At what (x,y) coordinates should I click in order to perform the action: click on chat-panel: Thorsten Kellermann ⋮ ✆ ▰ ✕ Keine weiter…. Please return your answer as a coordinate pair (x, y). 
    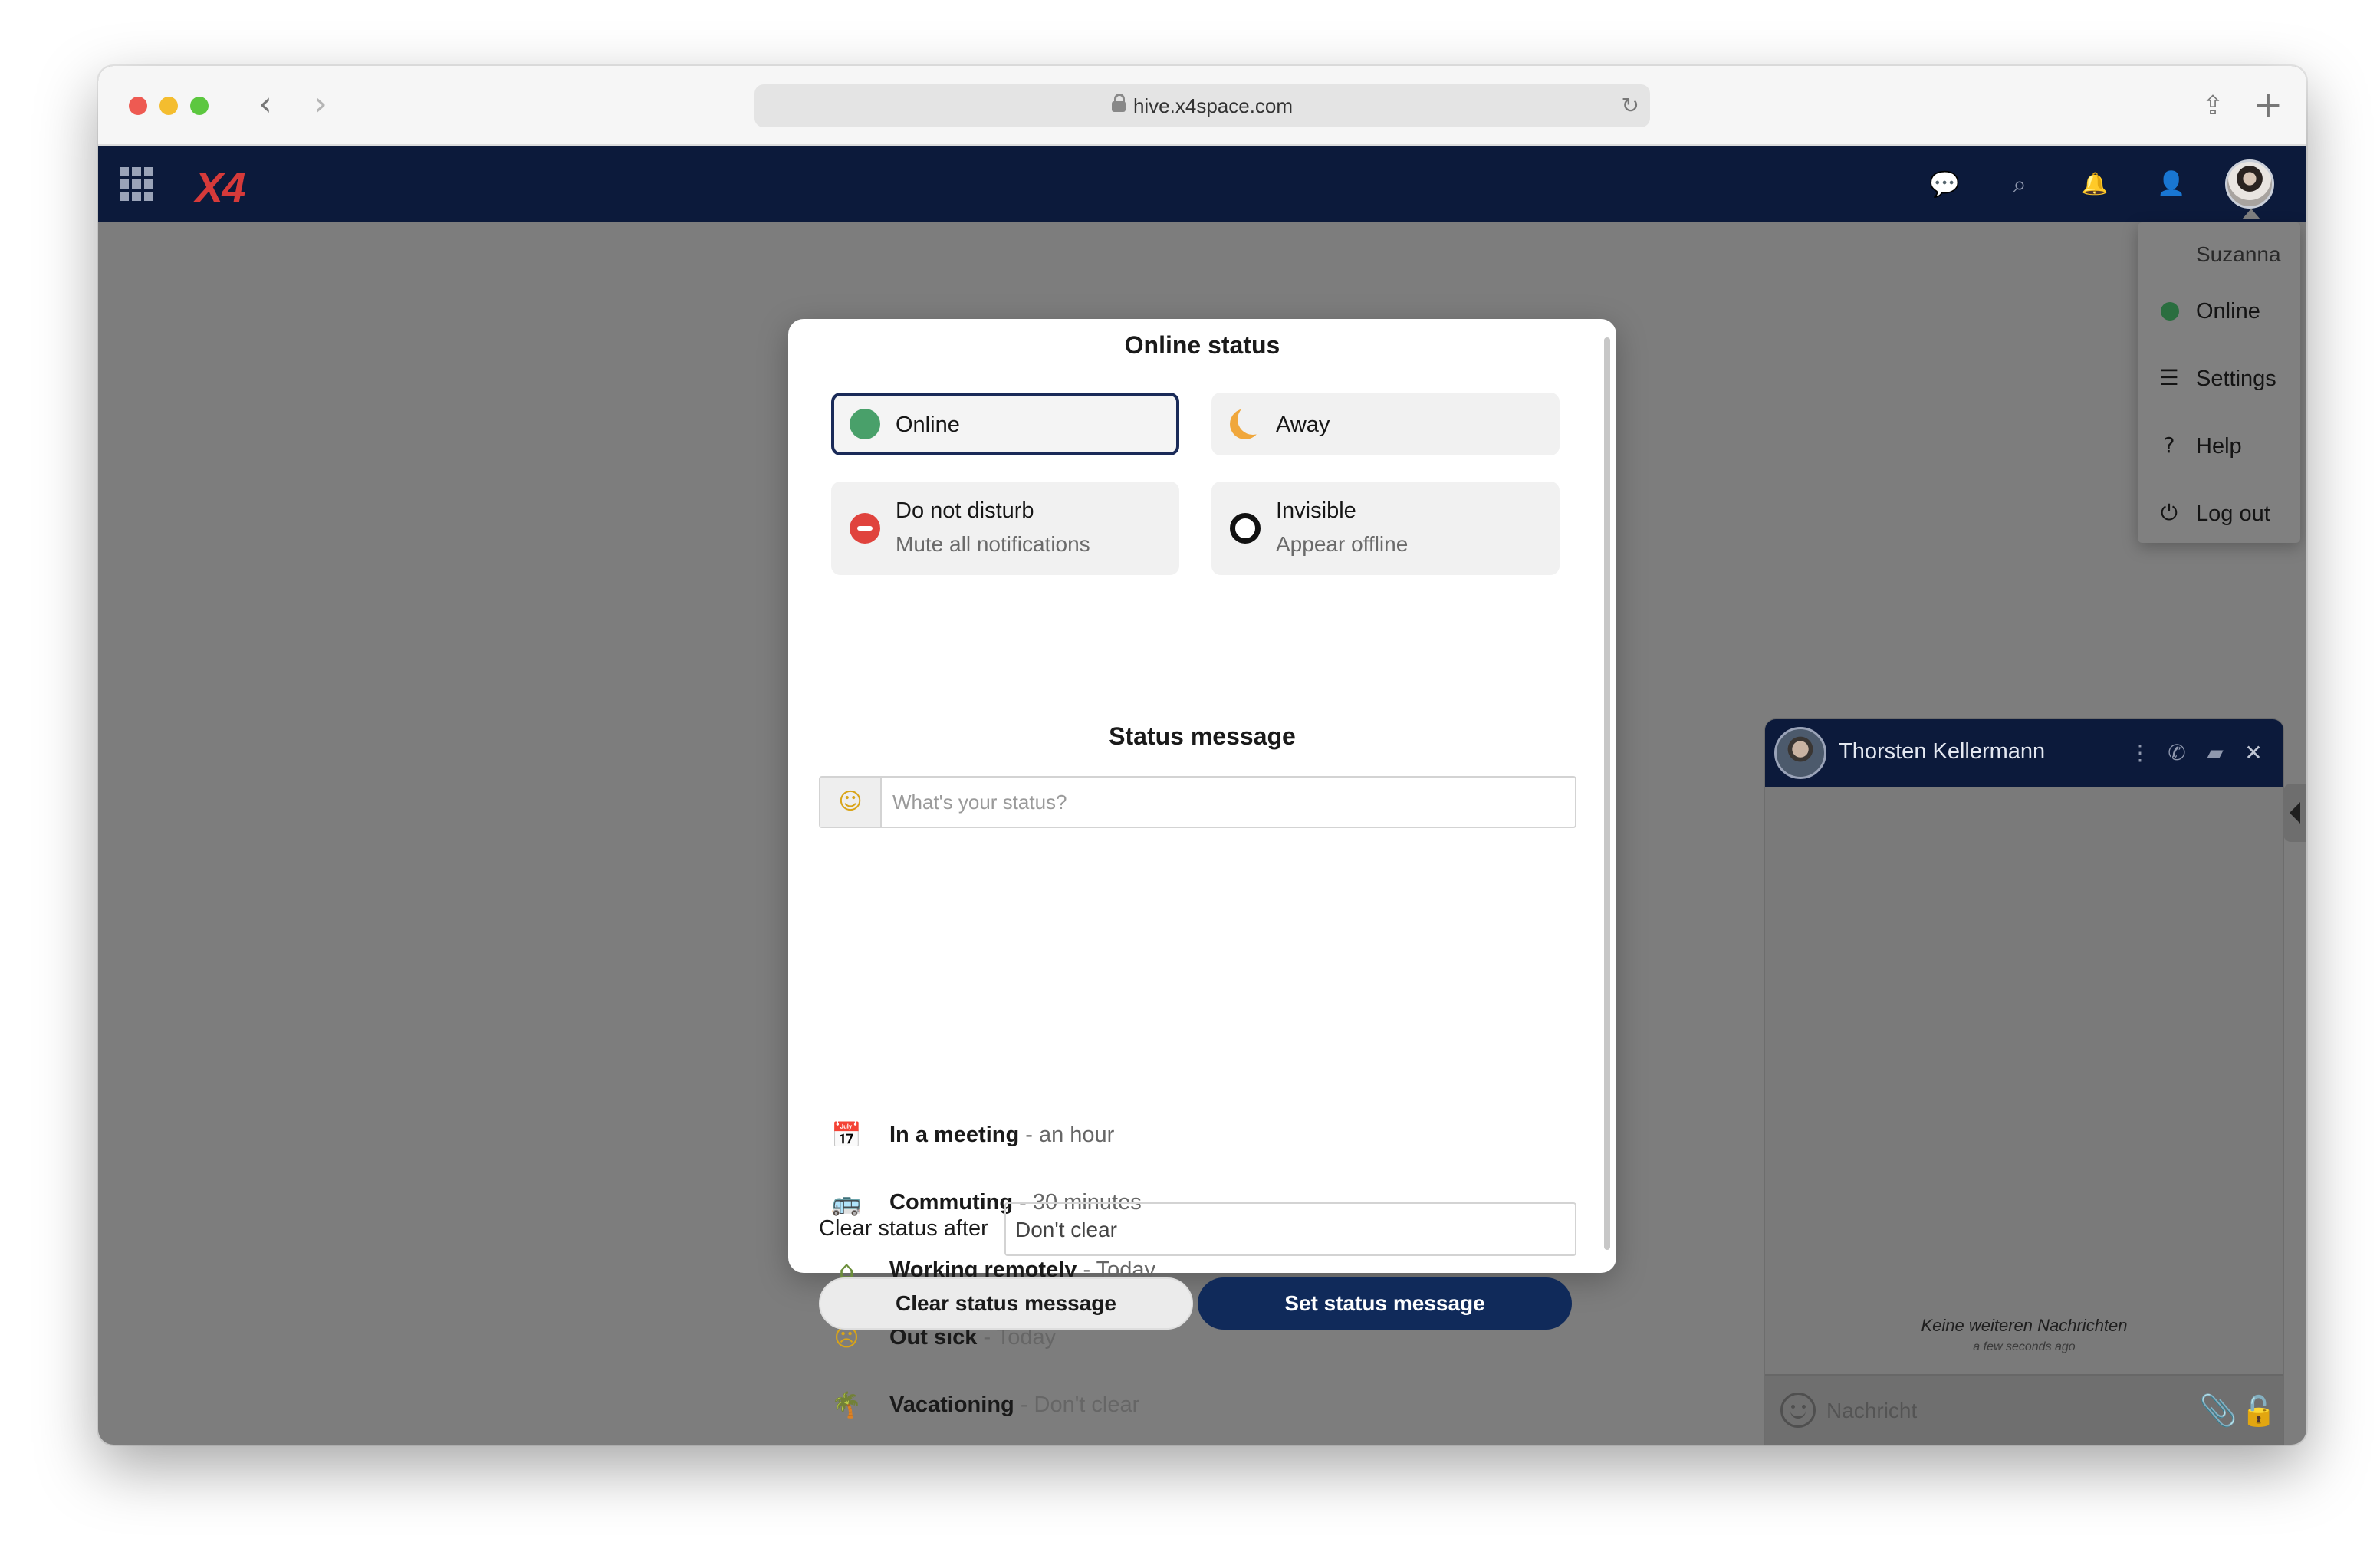
    Looking at the image, I should click on (2024, 1082).